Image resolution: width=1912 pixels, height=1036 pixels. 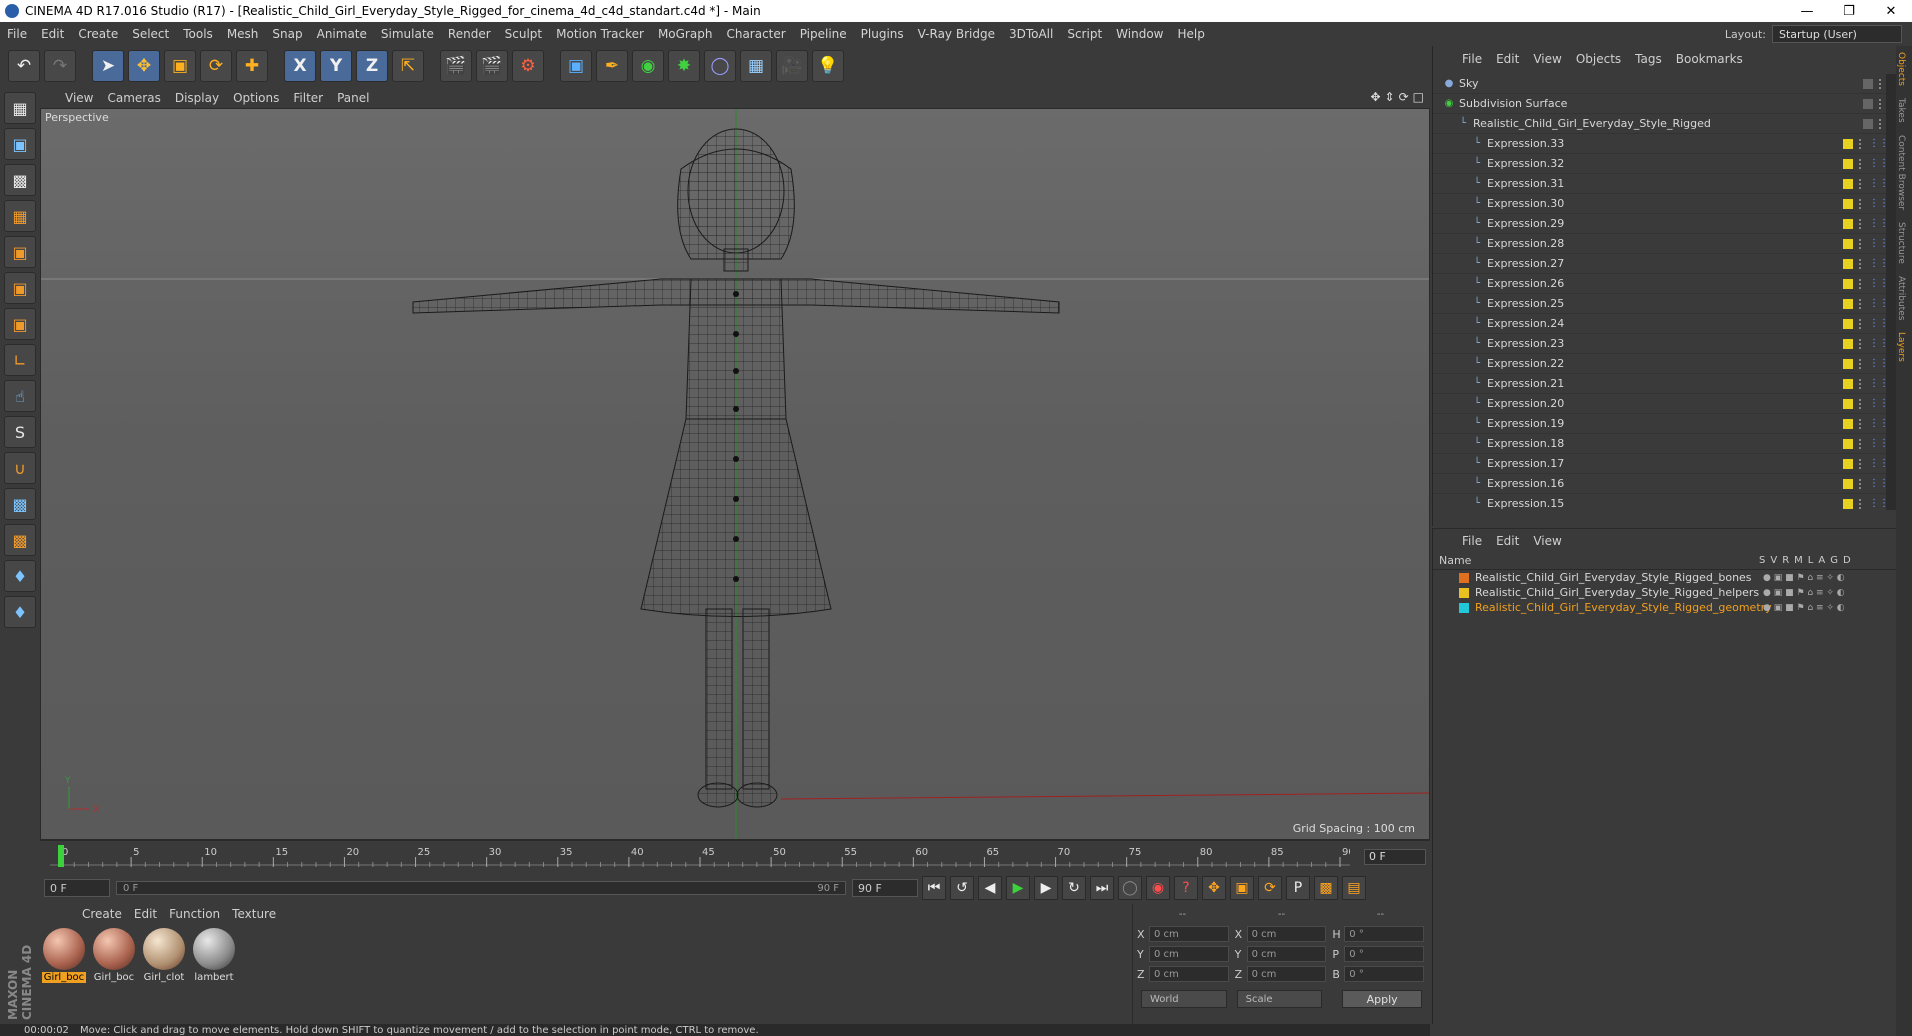 What do you see at coordinates (792, 66) in the screenshot?
I see `camera-icon: 🎥` at bounding box center [792, 66].